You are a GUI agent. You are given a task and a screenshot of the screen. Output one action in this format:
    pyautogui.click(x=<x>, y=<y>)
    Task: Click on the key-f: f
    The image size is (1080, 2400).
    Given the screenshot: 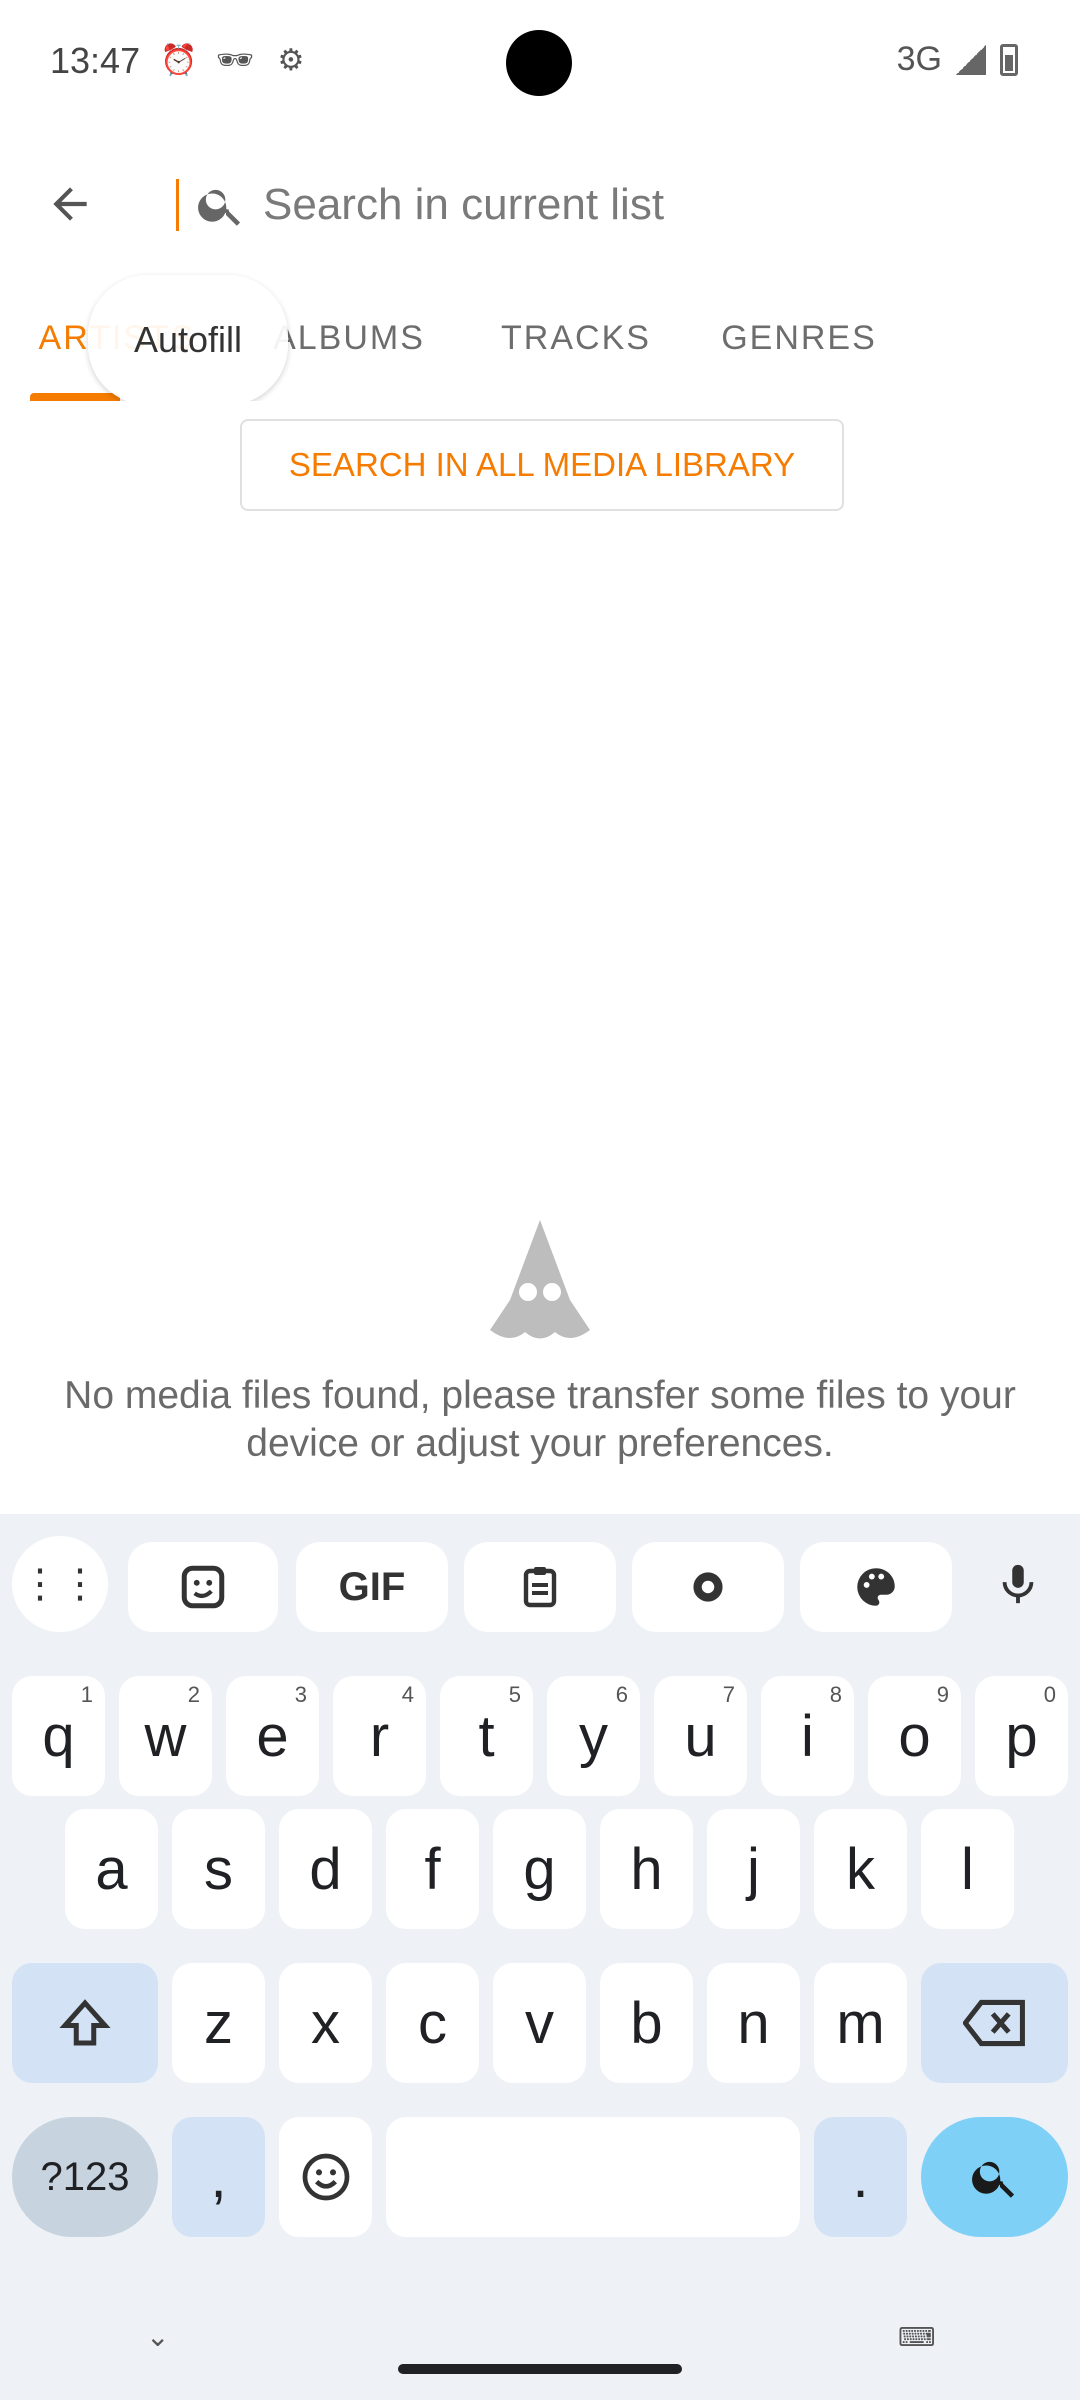 What is the action you would take?
    pyautogui.click(x=432, y=1869)
    